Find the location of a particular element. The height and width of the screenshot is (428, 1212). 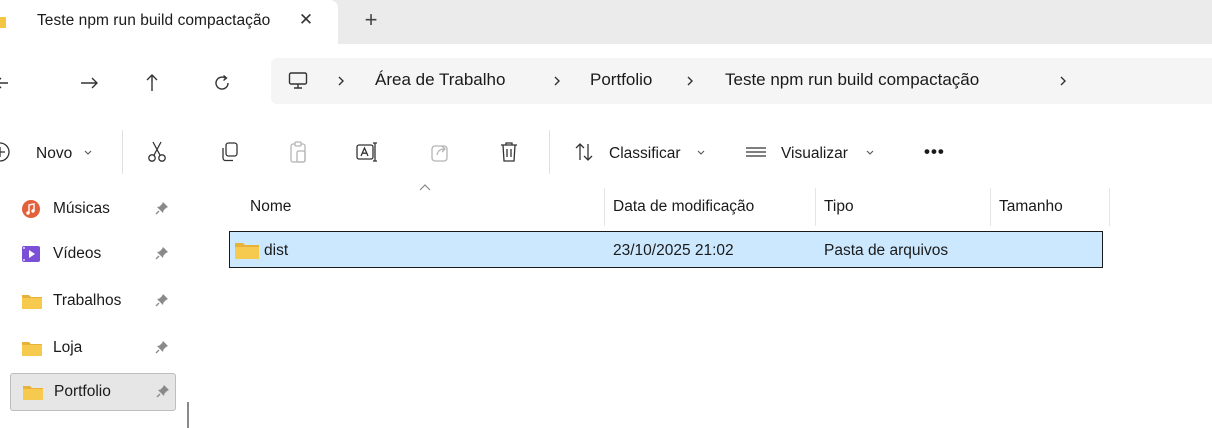

sidebar-item-trabalhos: Trabalhos is located at coordinates (93, 301).